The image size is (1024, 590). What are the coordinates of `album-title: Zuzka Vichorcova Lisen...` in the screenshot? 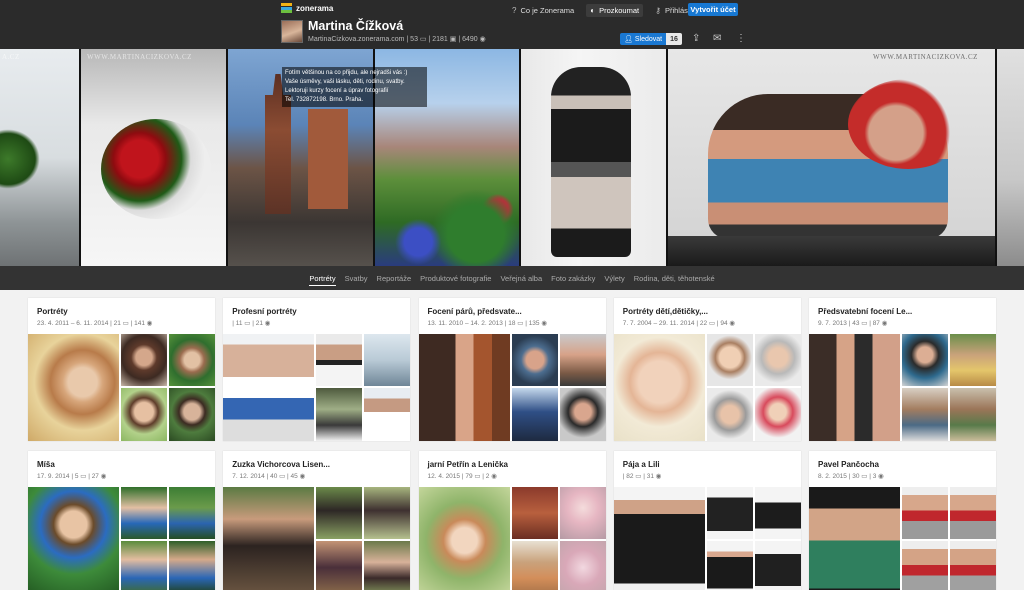 It's located at (281, 464).